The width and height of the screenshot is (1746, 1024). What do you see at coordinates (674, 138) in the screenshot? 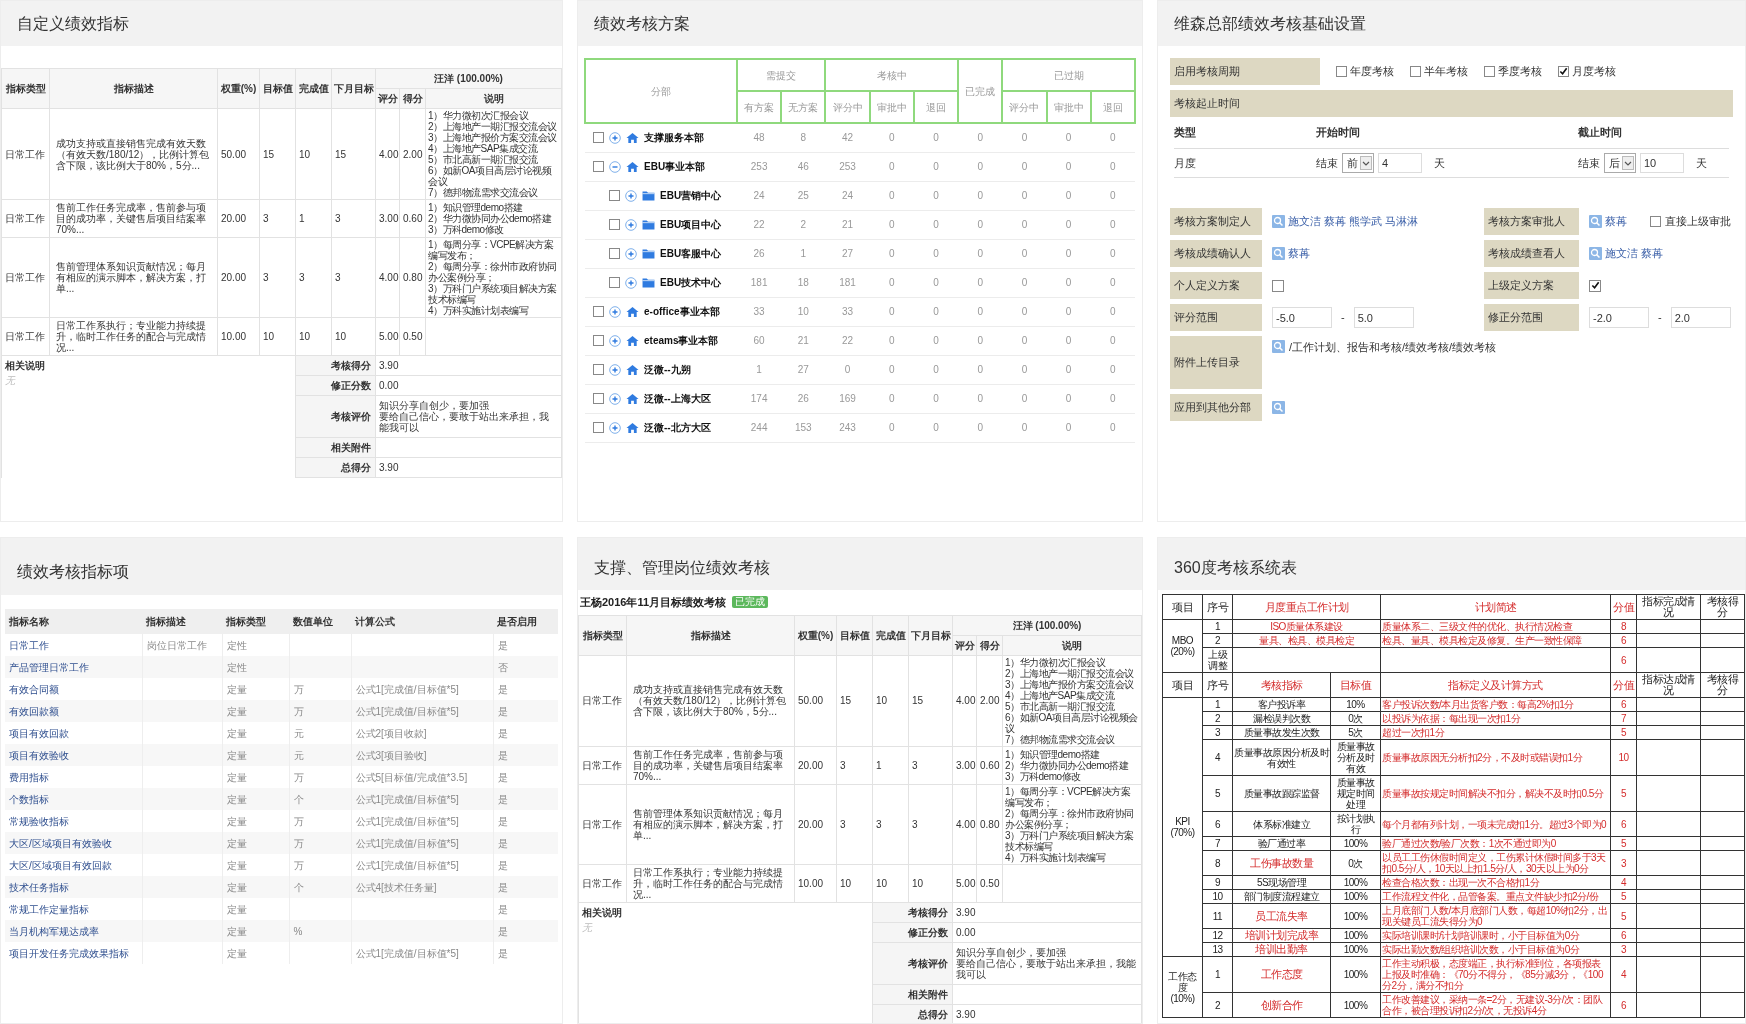
I see `department-name: 支撑服务本部` at bounding box center [674, 138].